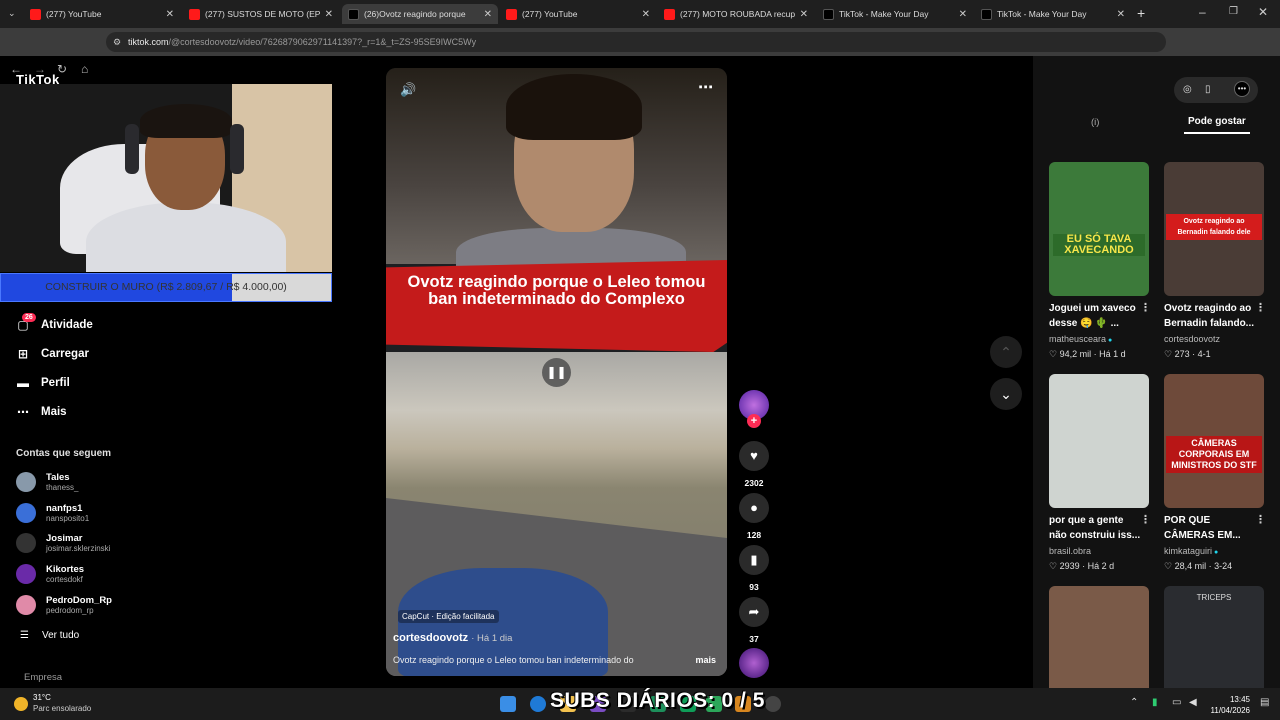 The image size is (1280, 720). Describe the element at coordinates (84, 69) in the screenshot. I see `home-icon: ⌂` at that location.